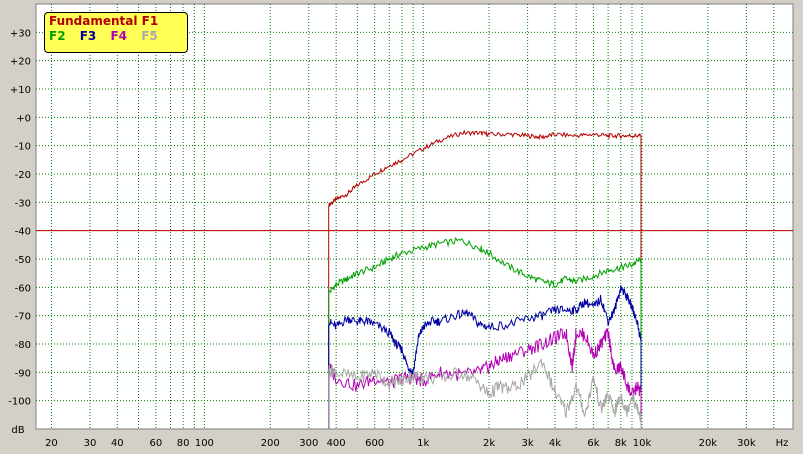 The height and width of the screenshot is (454, 803). Describe the element at coordinates (117, 443) in the screenshot. I see `x-tick-label: 40` at that location.